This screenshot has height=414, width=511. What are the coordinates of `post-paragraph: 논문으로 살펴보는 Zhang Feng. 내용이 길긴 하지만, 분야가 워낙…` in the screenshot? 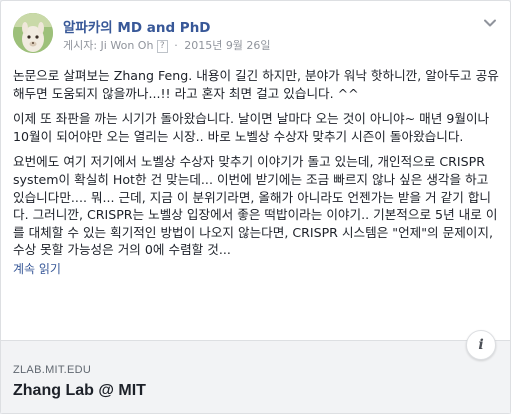 It's located at (256, 84).